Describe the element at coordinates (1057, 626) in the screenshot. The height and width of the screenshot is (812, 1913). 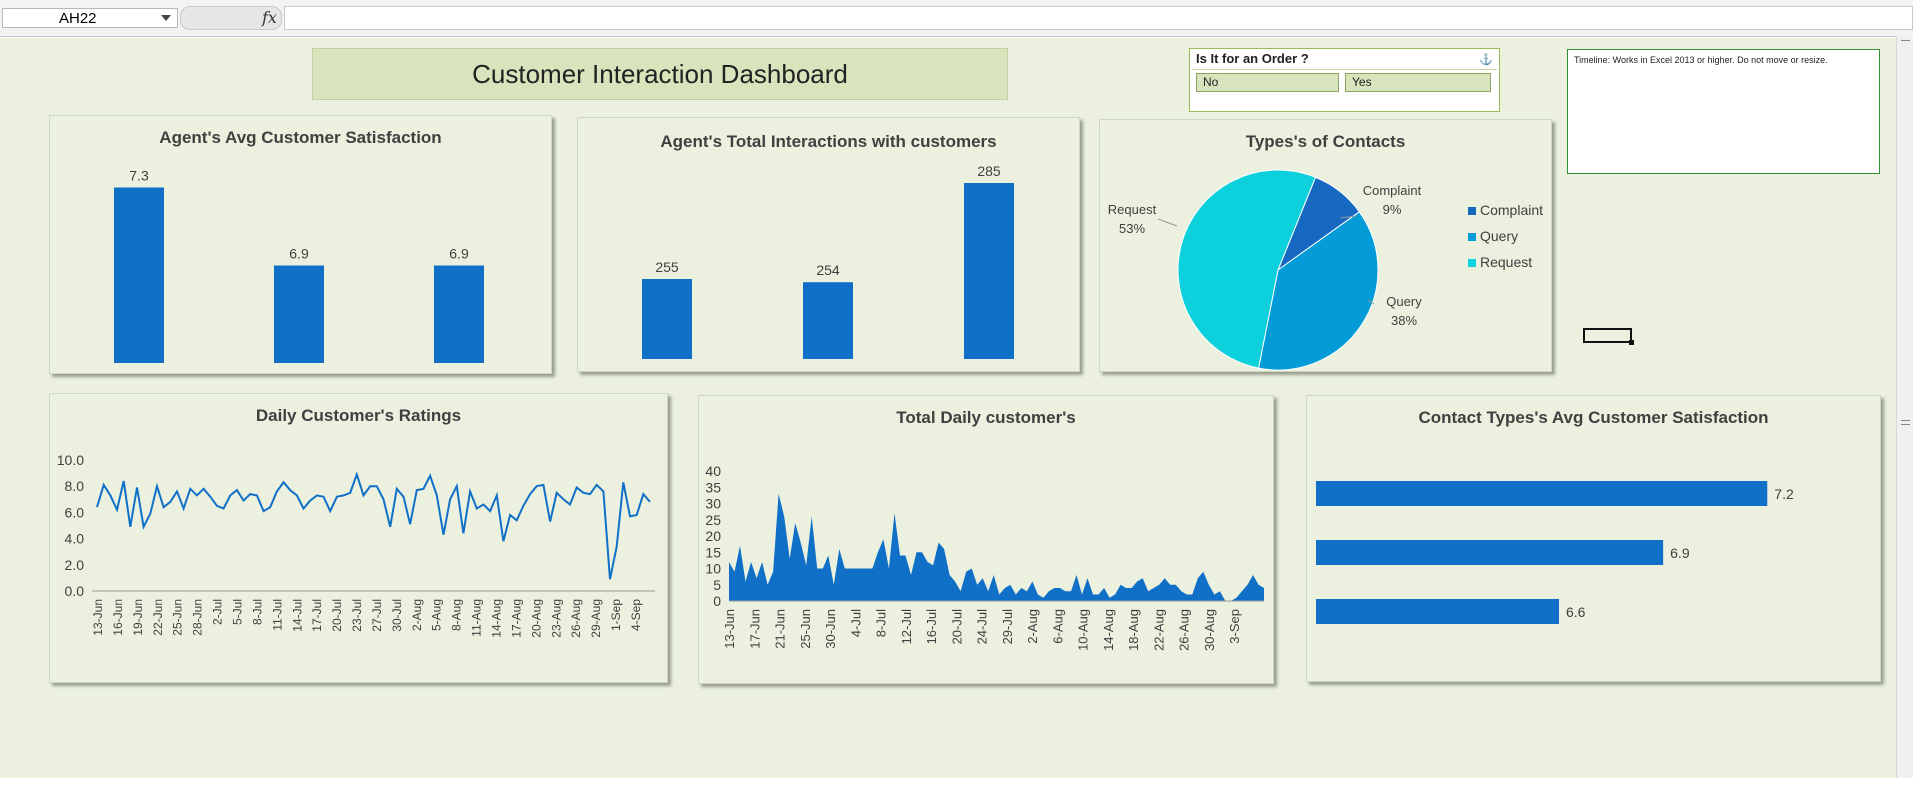
I see `x-tick-label: 6-Aug` at that location.